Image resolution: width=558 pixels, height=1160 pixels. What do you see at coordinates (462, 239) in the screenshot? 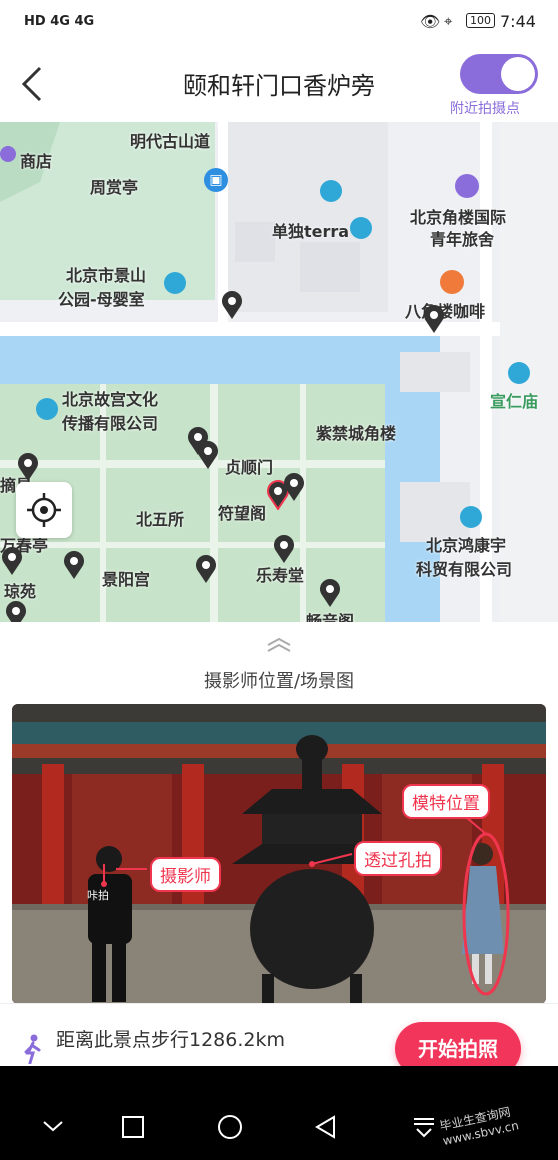
I see `map-label: 青年旅舍` at bounding box center [462, 239].